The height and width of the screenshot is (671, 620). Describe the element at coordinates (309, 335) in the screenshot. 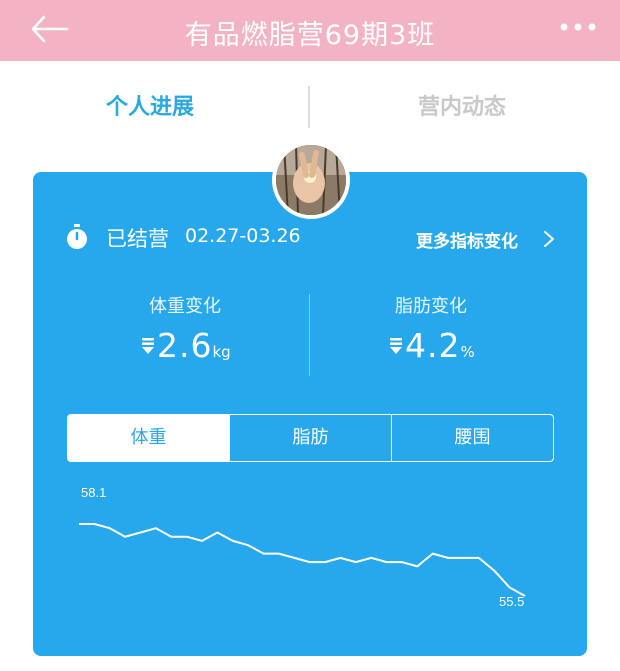

I see `metric-divider` at that location.